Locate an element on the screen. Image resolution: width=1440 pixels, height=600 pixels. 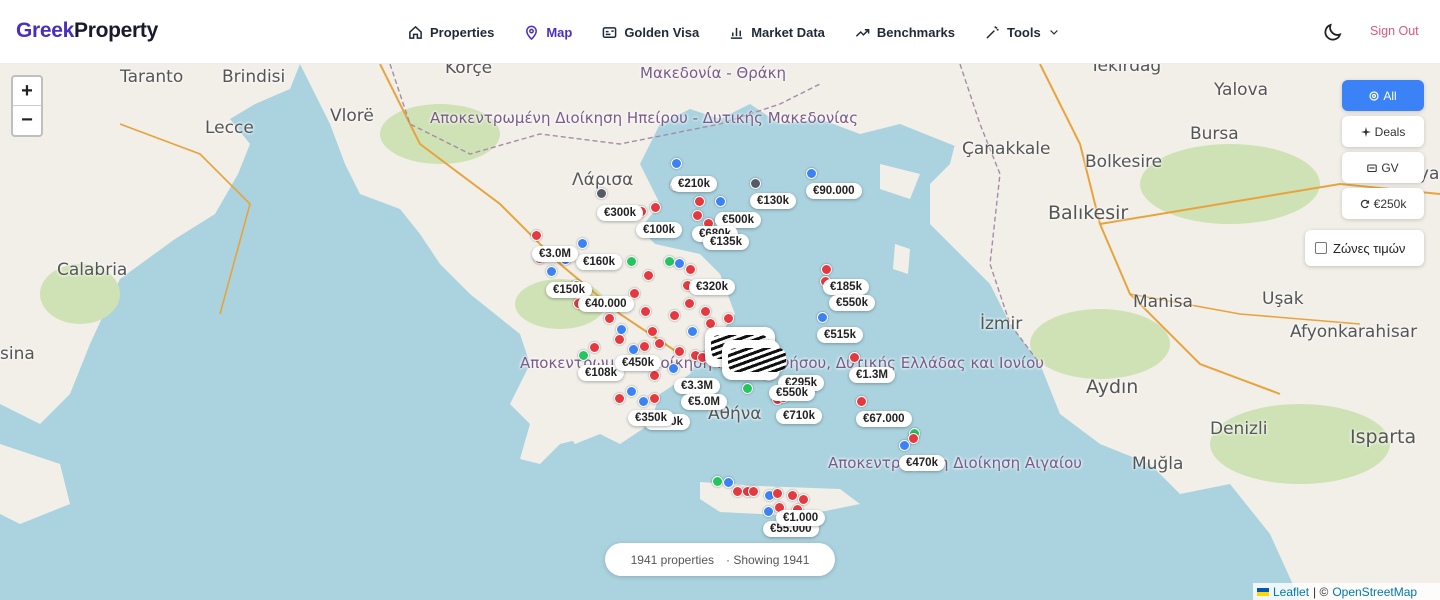
price-label-marker: €100k is located at coordinates (659, 230).